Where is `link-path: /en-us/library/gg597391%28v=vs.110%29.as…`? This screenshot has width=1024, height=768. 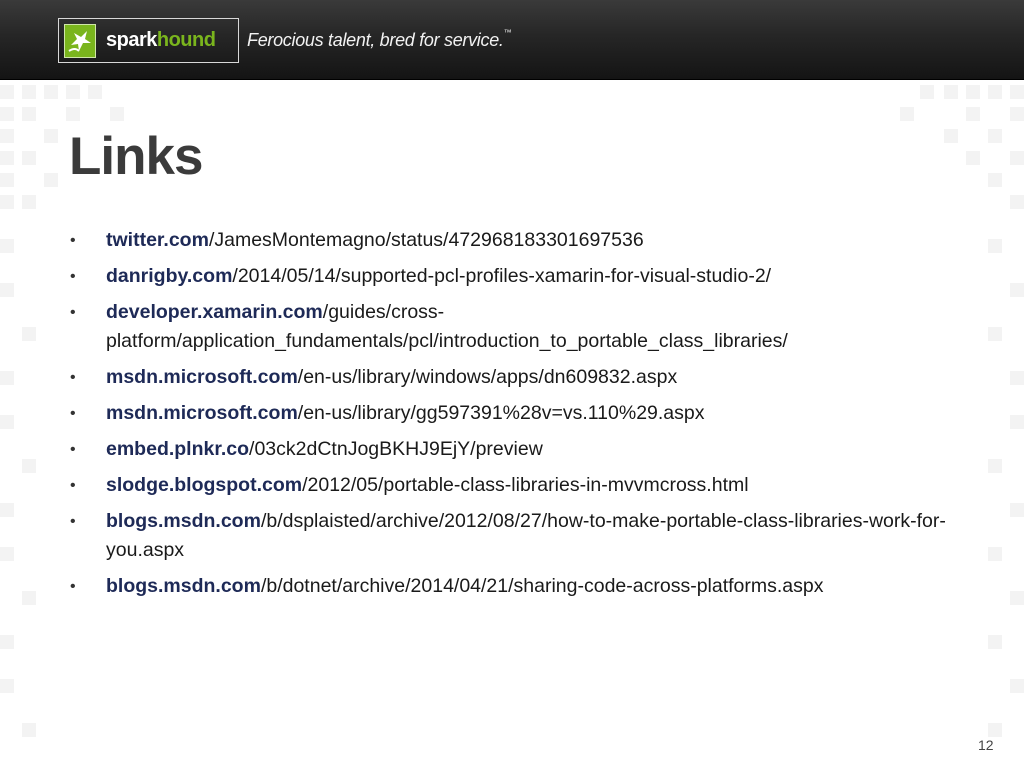
link-path: /en-us/library/gg597391%28v=vs.110%29.as… is located at coordinates (501, 413).